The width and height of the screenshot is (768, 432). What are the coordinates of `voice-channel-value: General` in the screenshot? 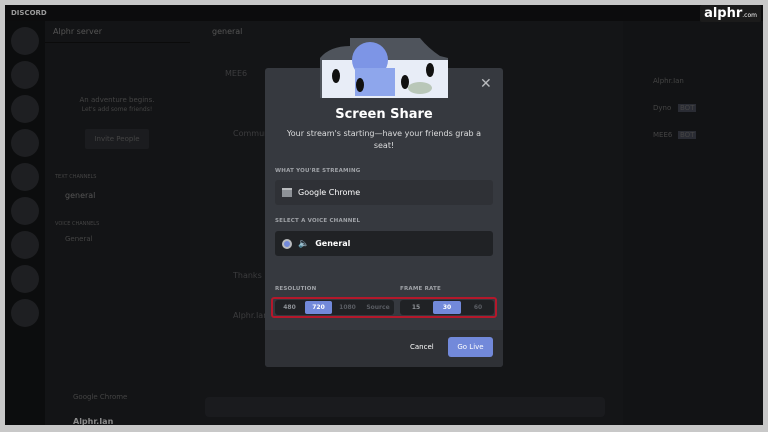 It's located at (333, 243).